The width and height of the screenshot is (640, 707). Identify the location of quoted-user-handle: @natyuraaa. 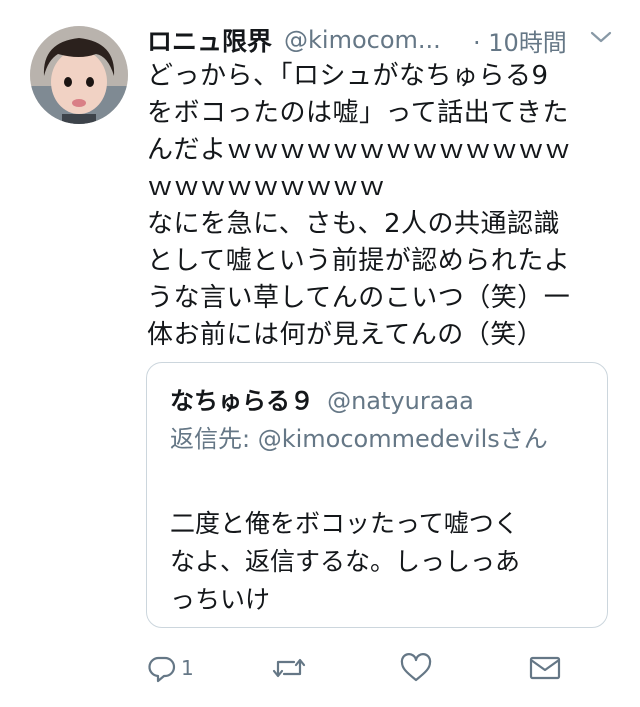
(400, 401).